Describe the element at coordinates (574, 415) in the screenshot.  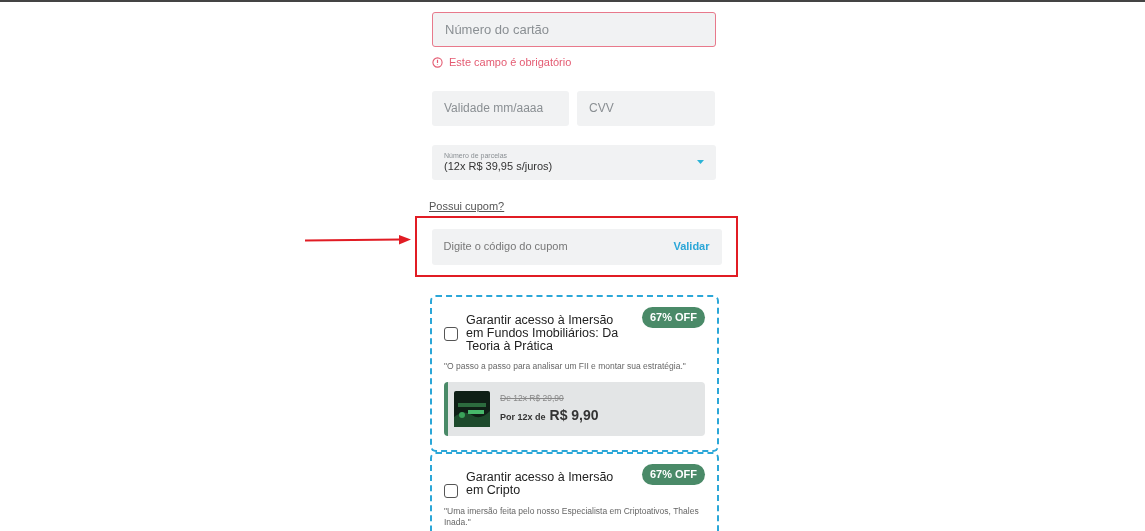
I see `offer-price: R$ 9,90` at that location.